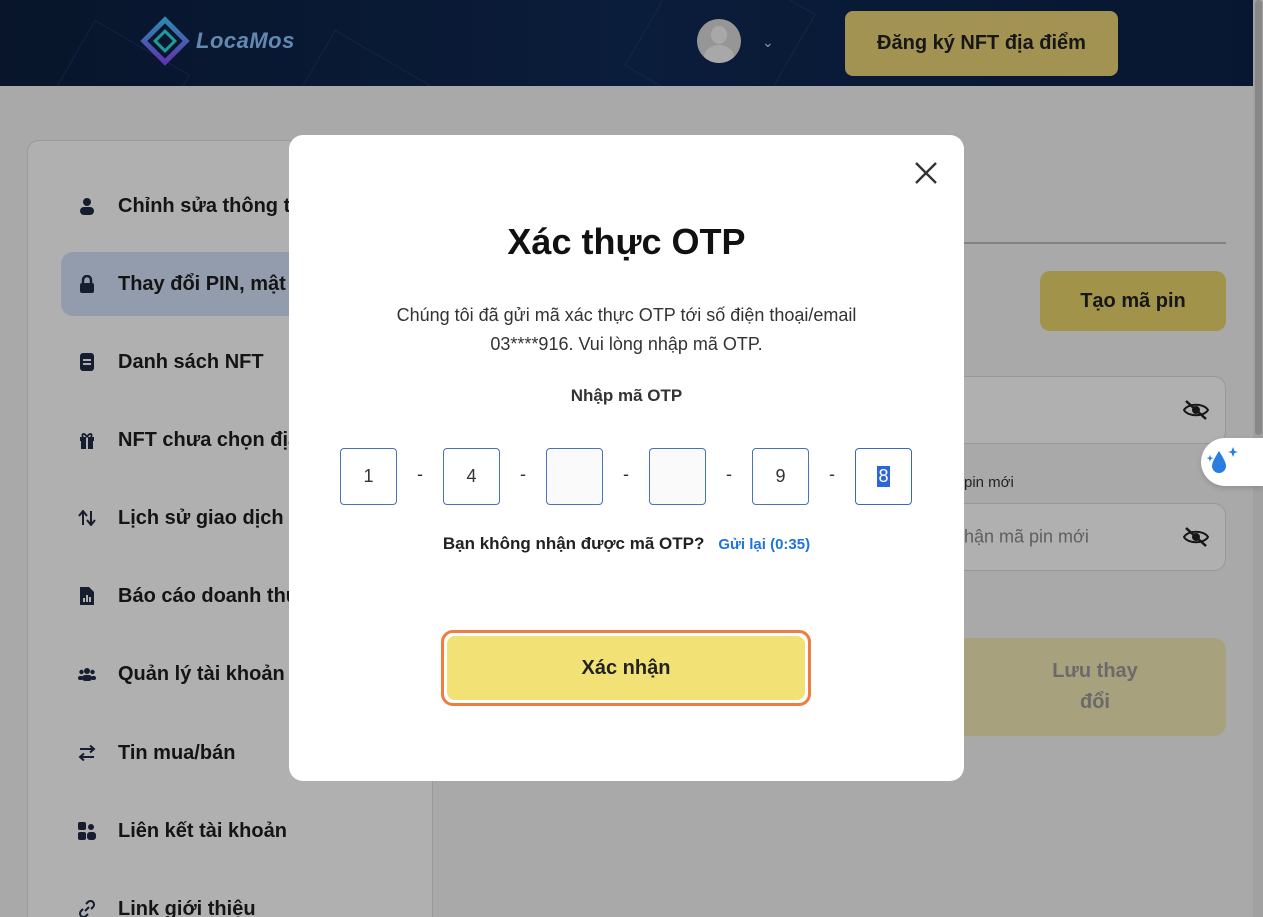  I want to click on water-drop-floating-button, so click(1232, 462).